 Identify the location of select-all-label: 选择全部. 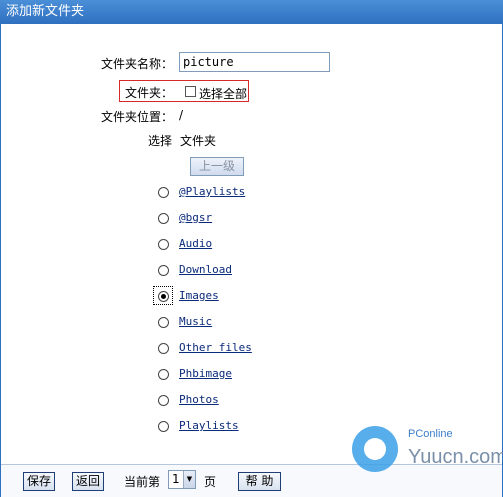
(223, 93).